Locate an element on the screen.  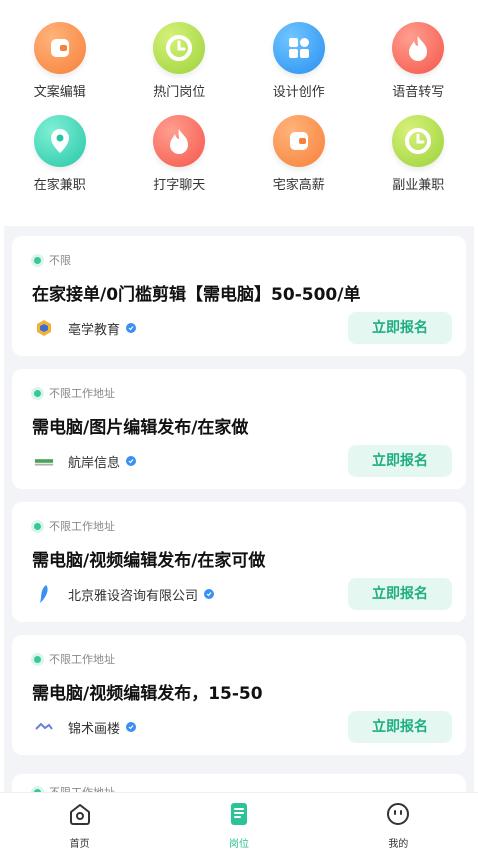
document-icon is located at coordinates (239, 816).